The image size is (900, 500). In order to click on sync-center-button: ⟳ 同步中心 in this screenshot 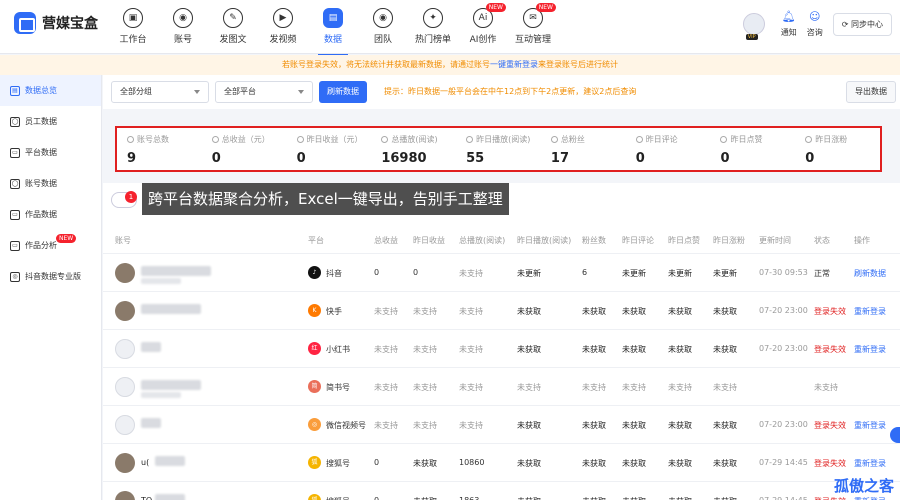, I will do `click(862, 24)`.